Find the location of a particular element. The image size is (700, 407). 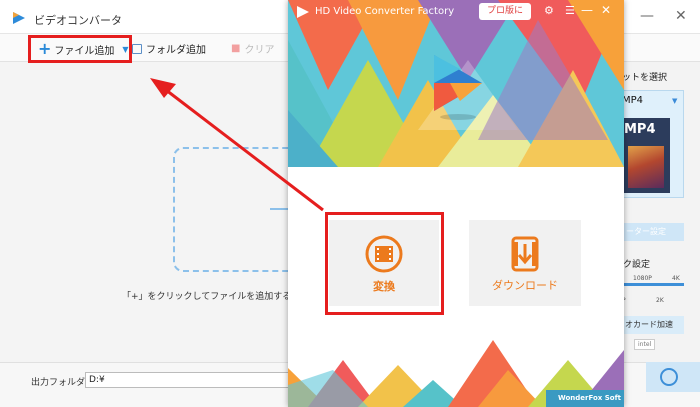

quality-label: ク設定 is located at coordinates (637, 265).